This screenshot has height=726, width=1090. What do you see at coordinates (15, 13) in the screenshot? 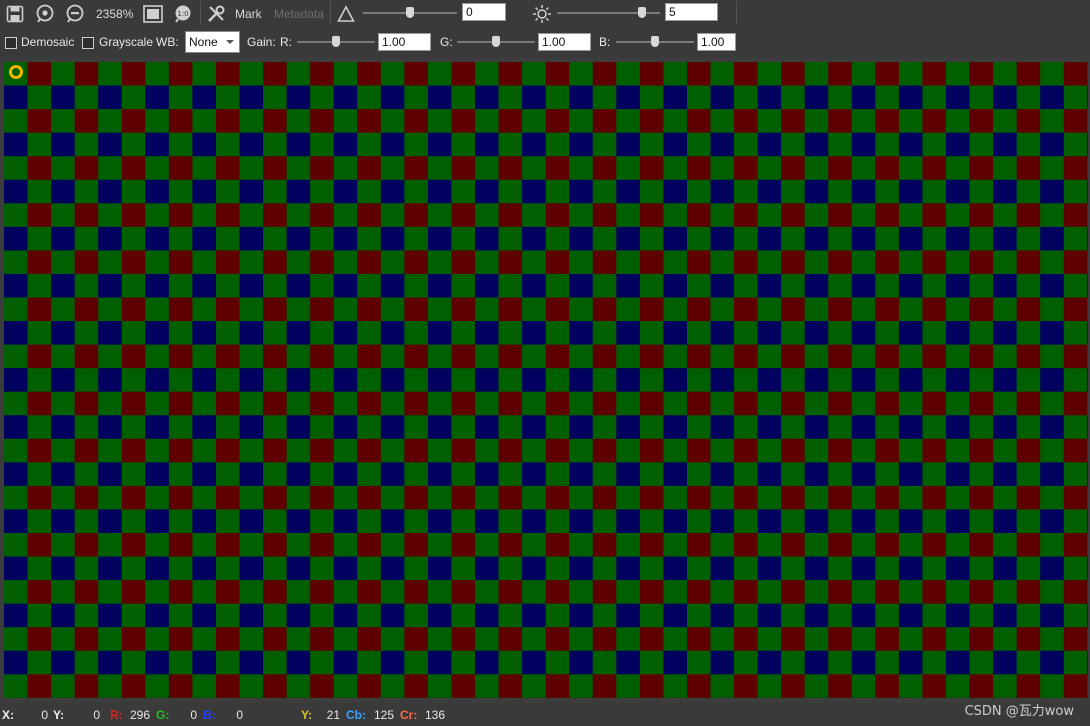
I see `save-icon` at bounding box center [15, 13].